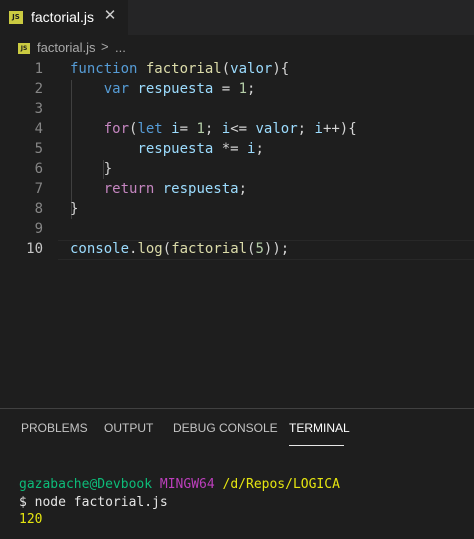 This screenshot has width=474, height=539. Describe the element at coordinates (116, 129) in the screenshot. I see `code-token: for` at that location.